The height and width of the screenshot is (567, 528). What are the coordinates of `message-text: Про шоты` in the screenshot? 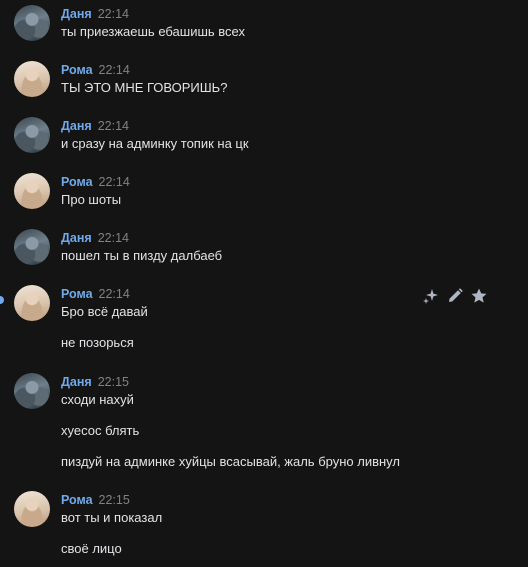 It's located at (91, 199).